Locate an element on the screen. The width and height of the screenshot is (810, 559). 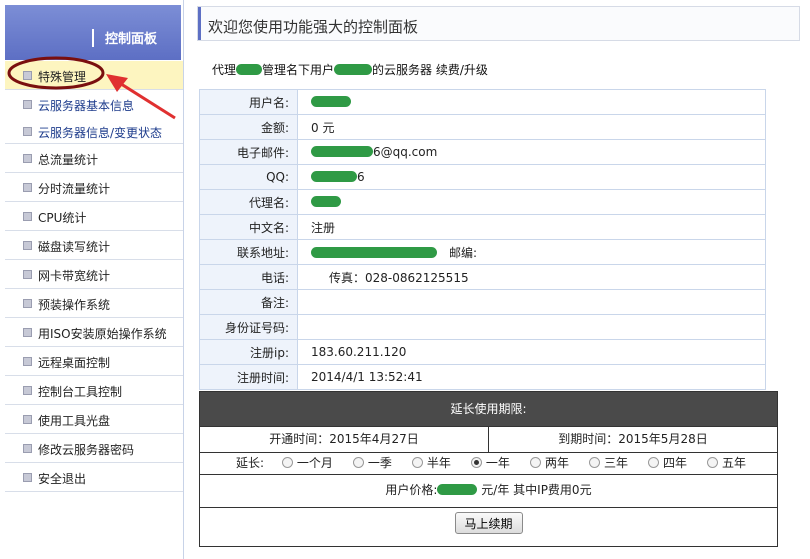
info-row: 代理名: is located at coordinates (482, 202).